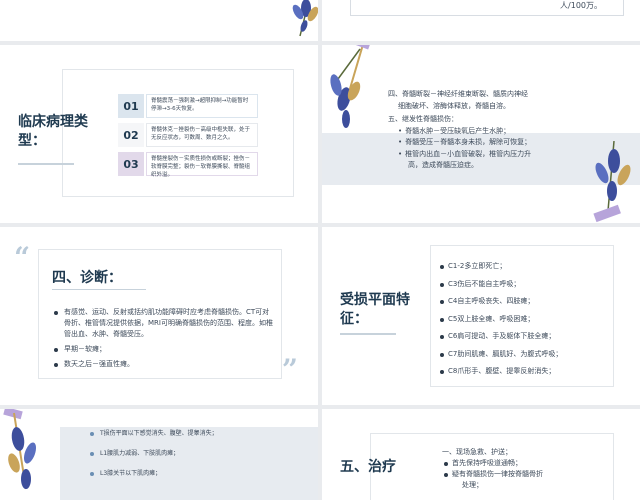  What do you see at coordinates (154, 473) in the screenshot?
I see `list-item: L3膝关节以下肌肉瘫；` at bounding box center [154, 473].